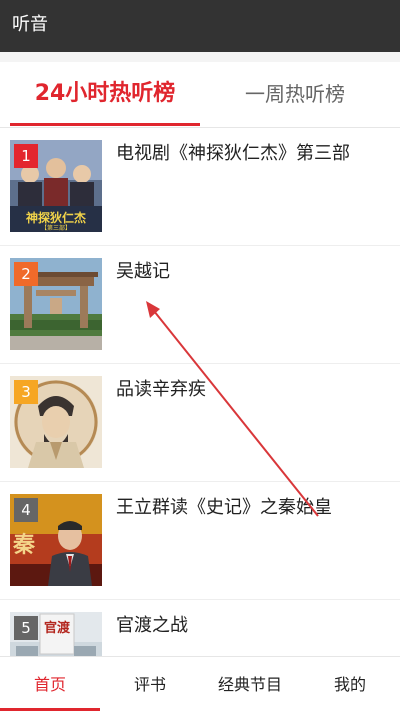 The image size is (400, 711). What do you see at coordinates (56, 217) in the screenshot?
I see `cover-caption: 神探狄仁杰` at bounding box center [56, 217].